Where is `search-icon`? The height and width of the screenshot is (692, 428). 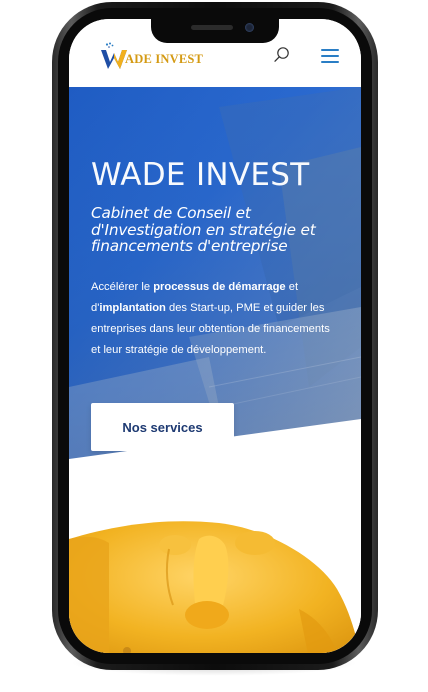 search-icon is located at coordinates (281, 54).